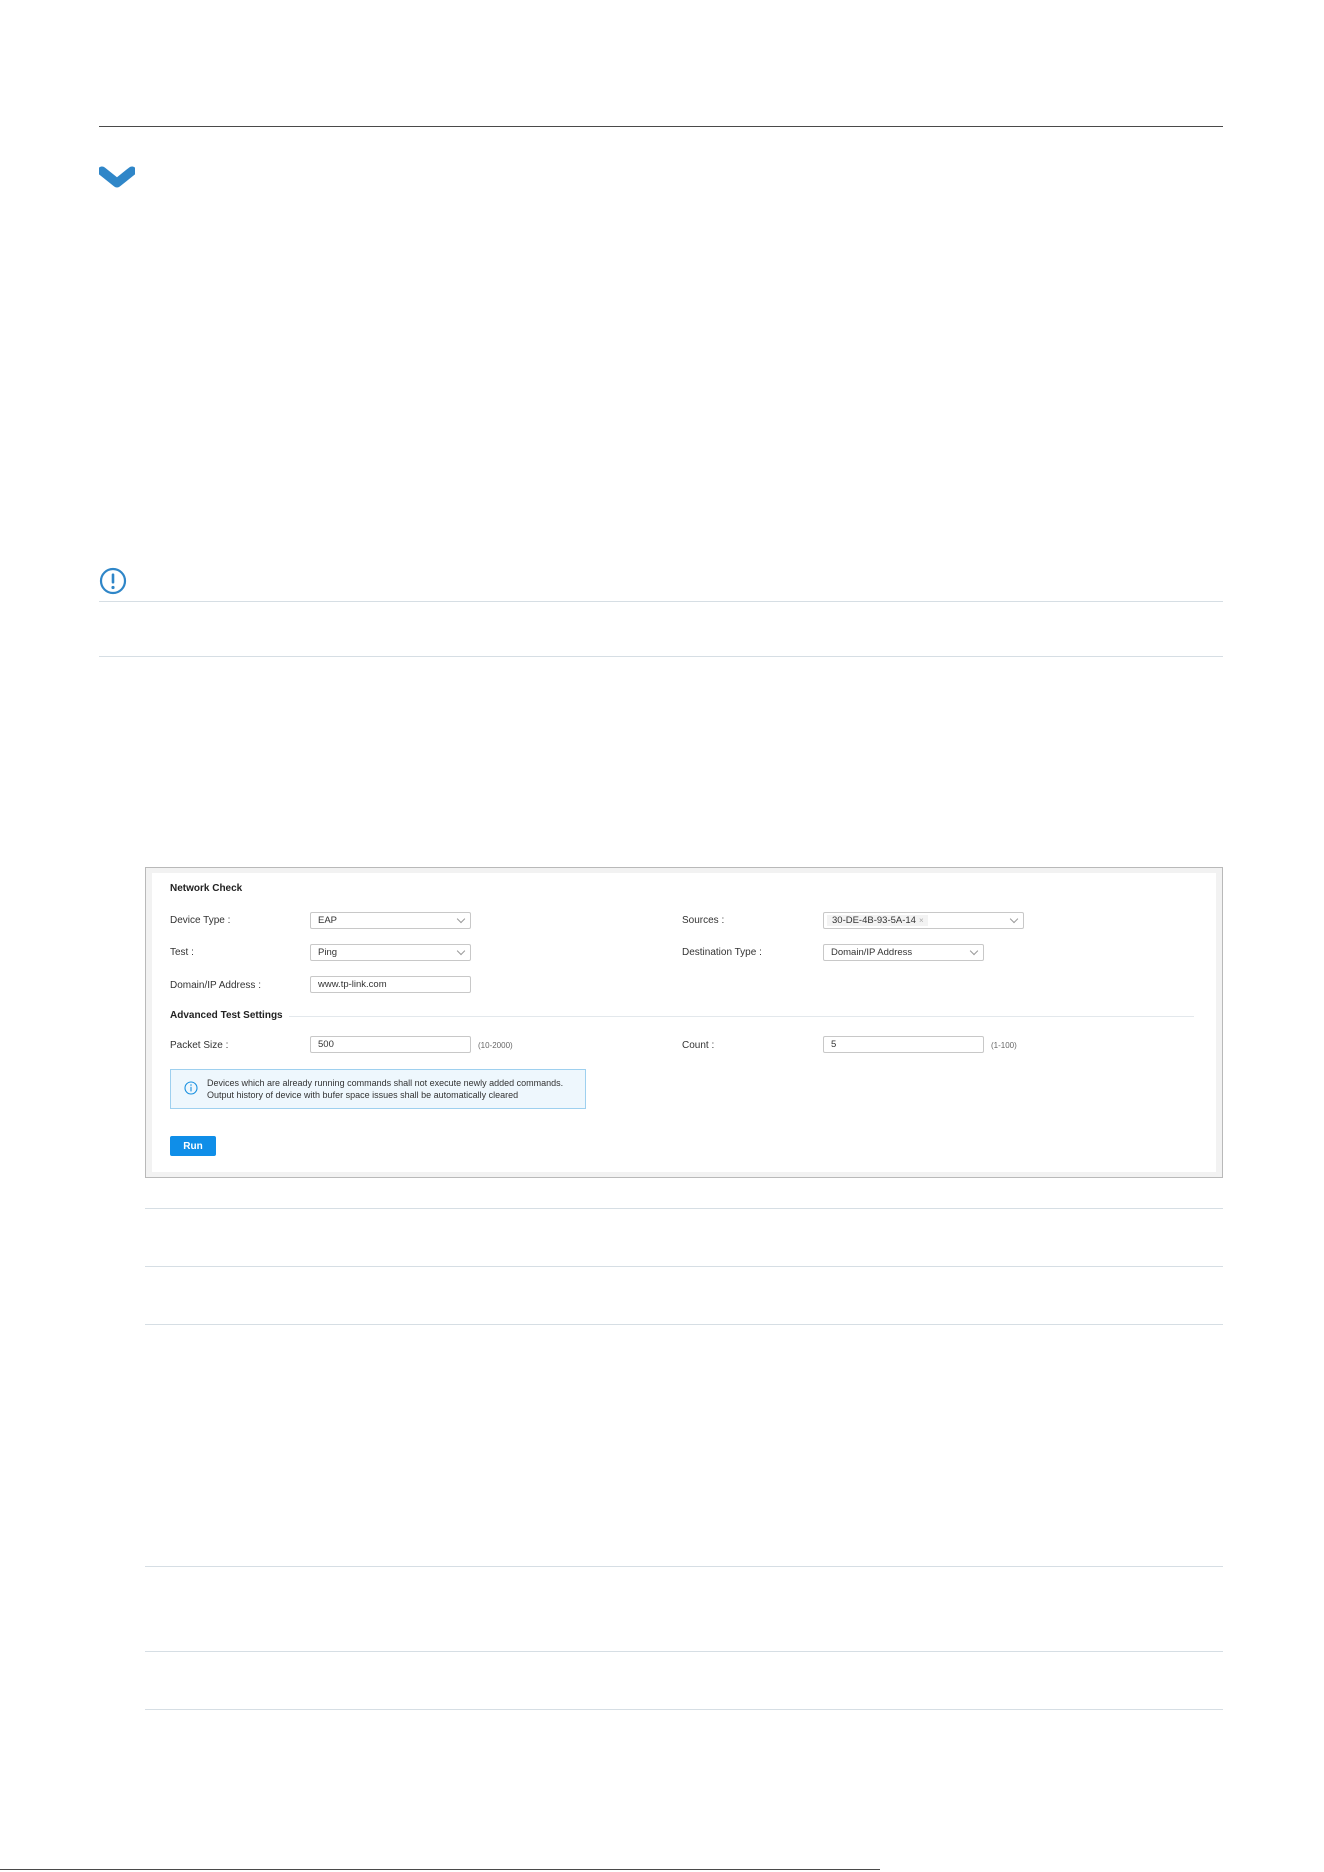  Describe the element at coordinates (390, 984) in the screenshot. I see `domain-ip-input: www.tp-link.com` at that location.